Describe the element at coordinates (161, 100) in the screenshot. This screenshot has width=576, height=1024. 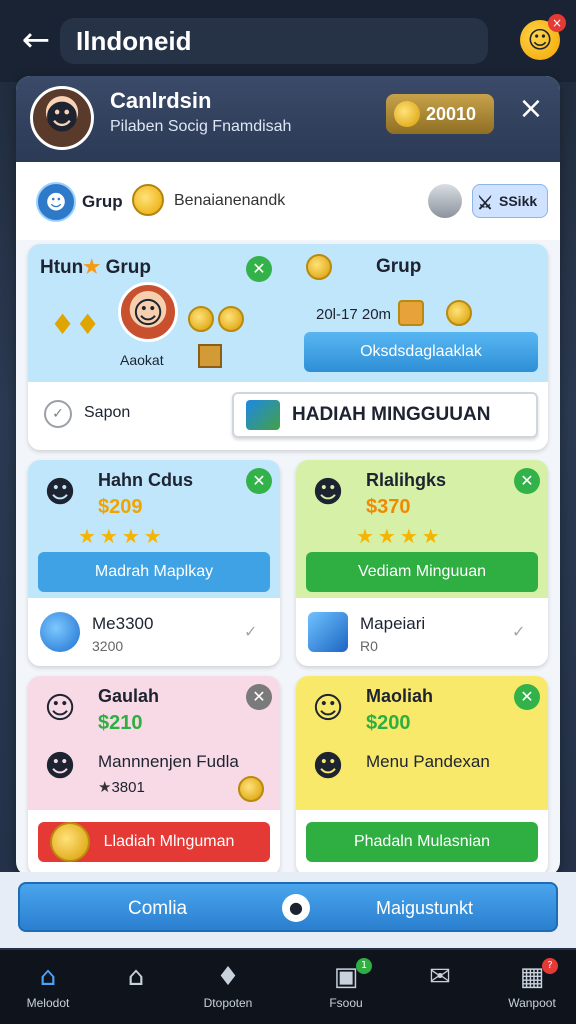
I see `profile-name: Canlrdsin` at that location.